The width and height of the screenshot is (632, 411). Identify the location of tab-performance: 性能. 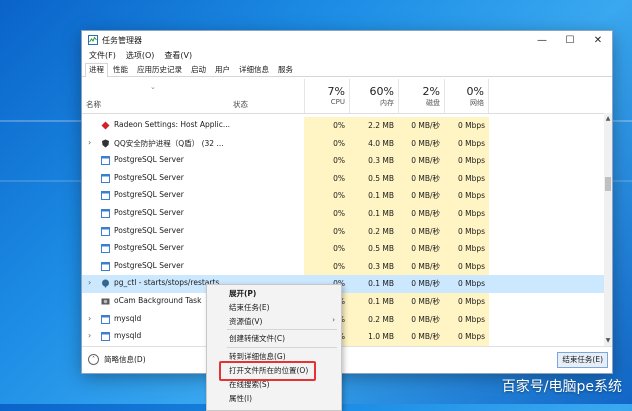
(120, 69).